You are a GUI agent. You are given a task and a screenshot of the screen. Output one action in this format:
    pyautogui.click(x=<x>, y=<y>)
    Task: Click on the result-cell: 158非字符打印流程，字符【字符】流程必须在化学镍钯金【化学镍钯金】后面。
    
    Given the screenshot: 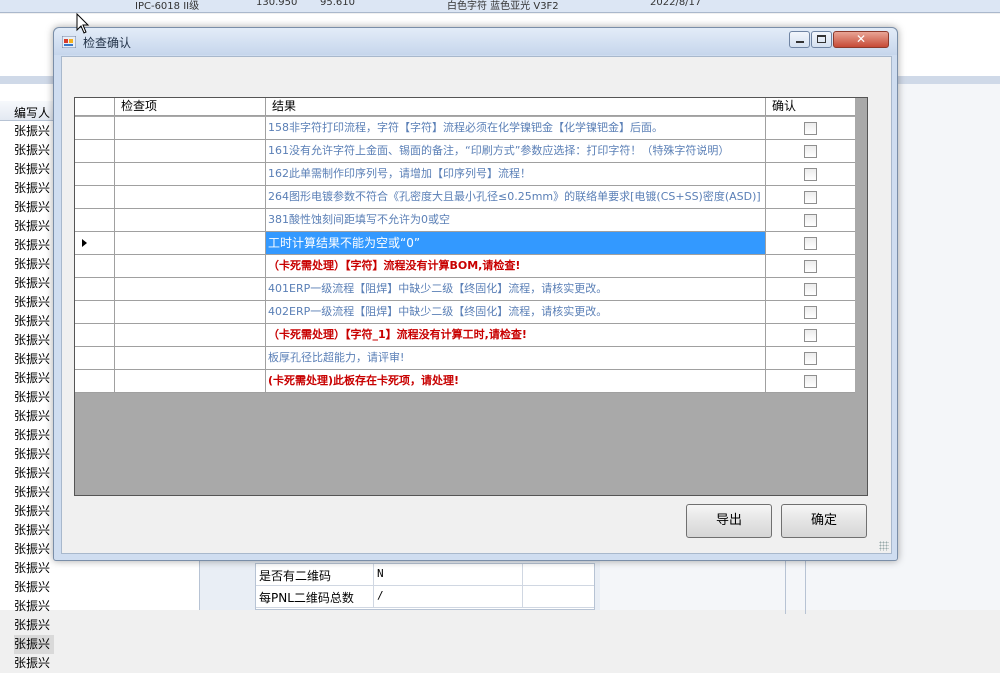 What is the action you would take?
    pyautogui.click(x=516, y=128)
    